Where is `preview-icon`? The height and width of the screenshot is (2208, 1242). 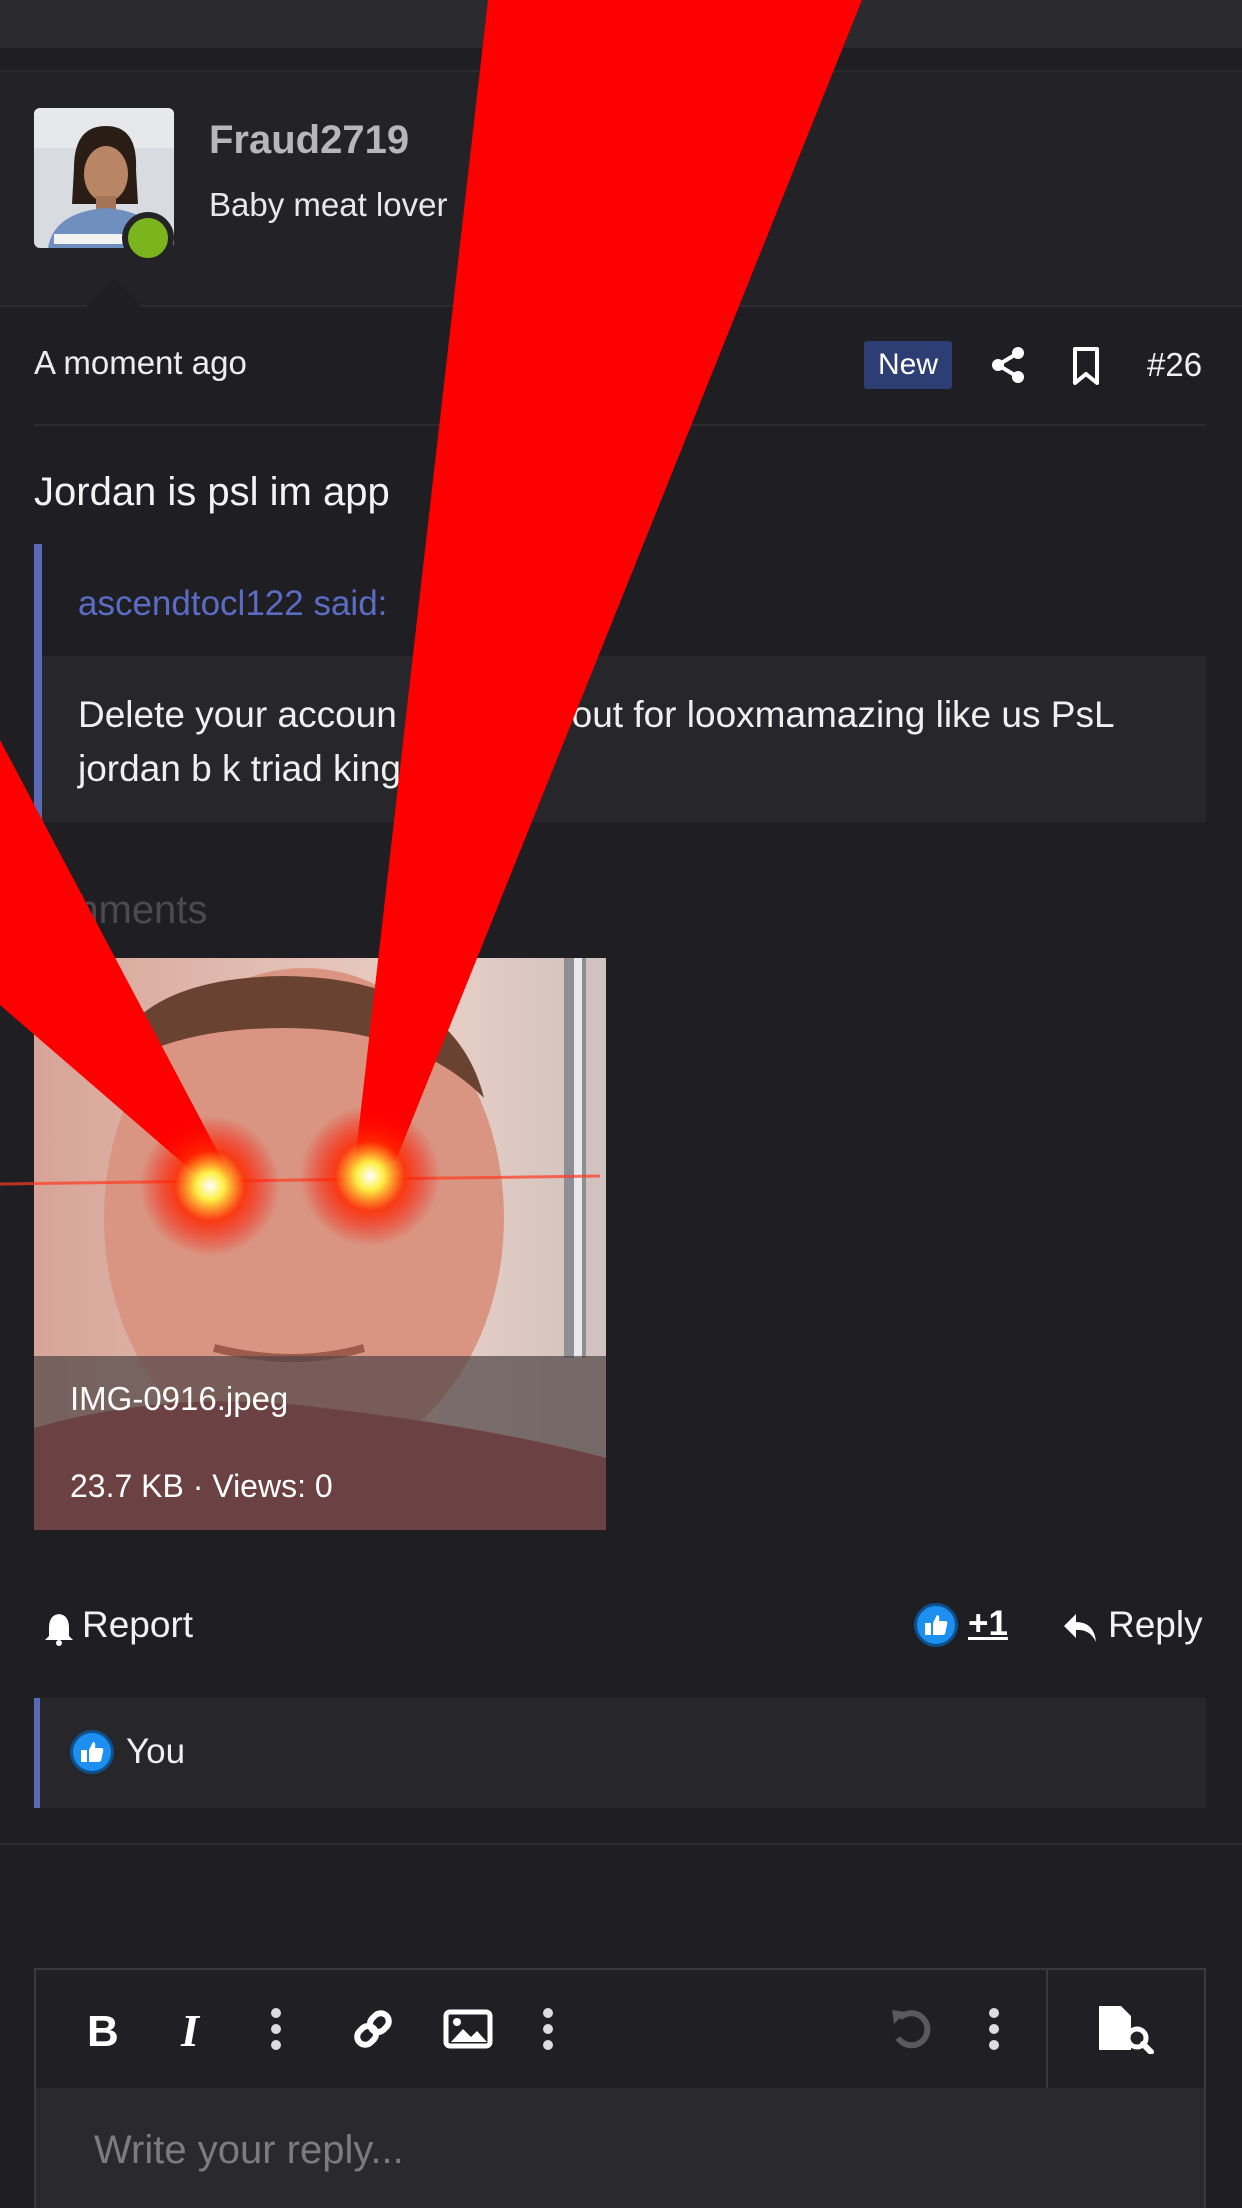
preview-icon is located at coordinates (1125, 2029).